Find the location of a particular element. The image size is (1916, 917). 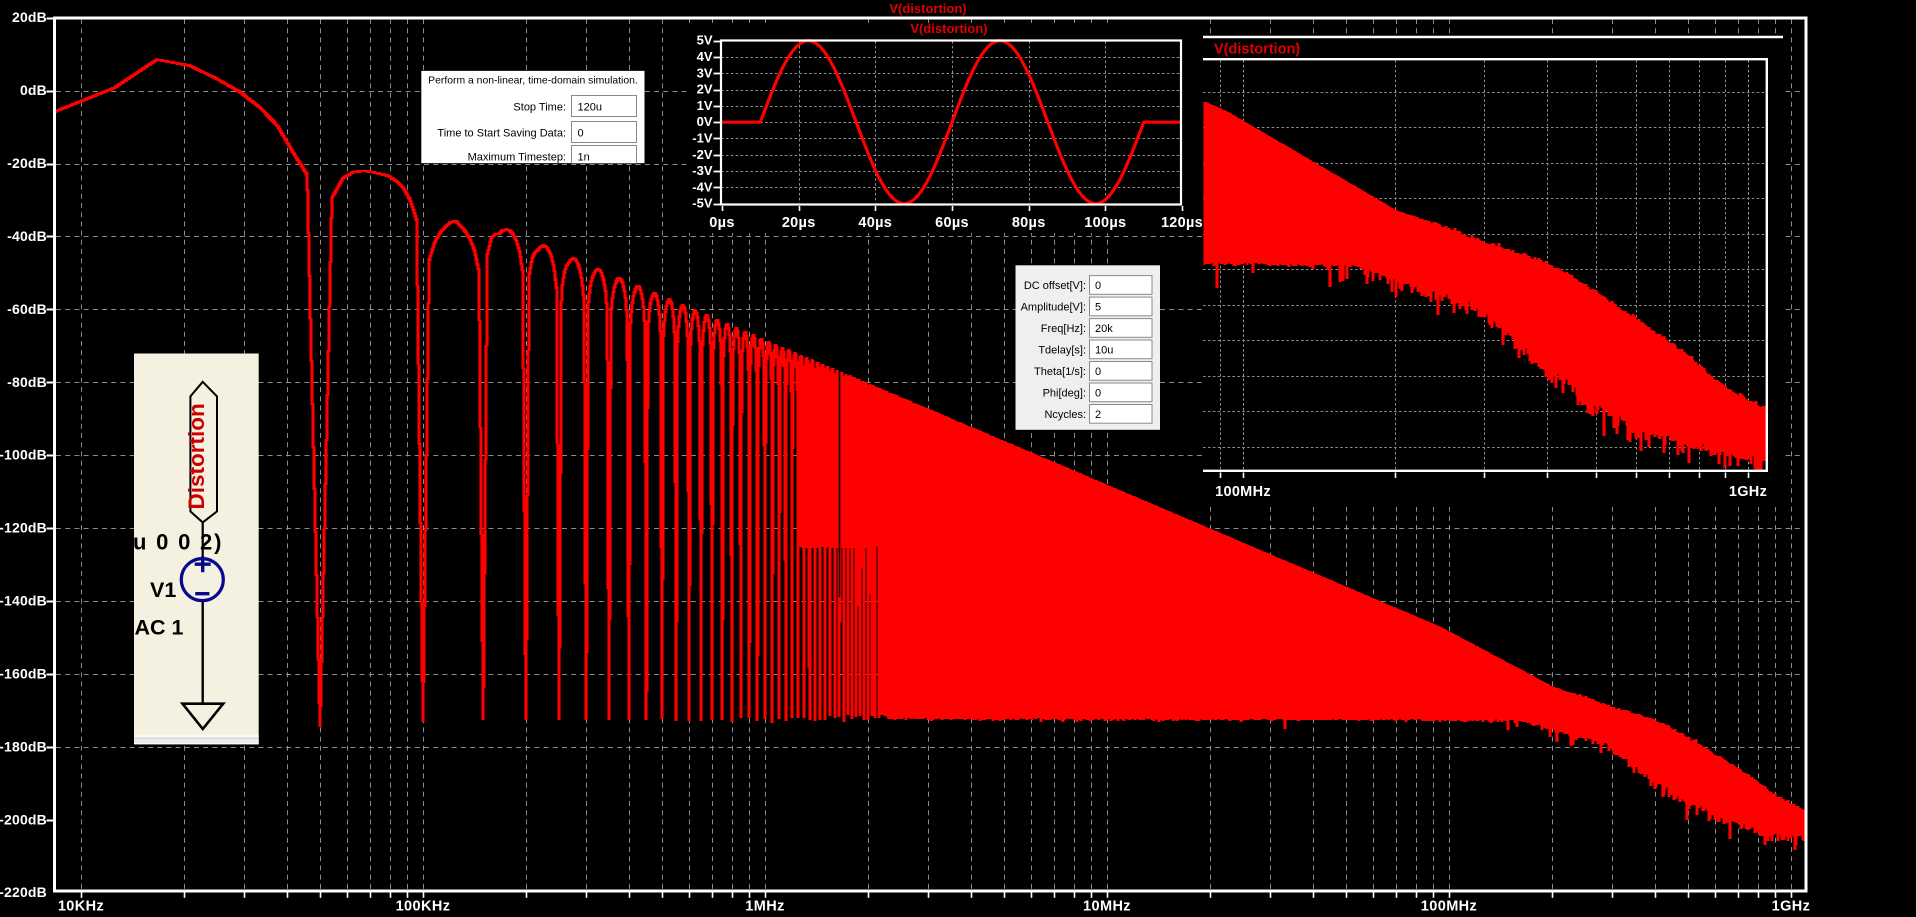

svg-text: -3V is located at coordinates (702, 170).